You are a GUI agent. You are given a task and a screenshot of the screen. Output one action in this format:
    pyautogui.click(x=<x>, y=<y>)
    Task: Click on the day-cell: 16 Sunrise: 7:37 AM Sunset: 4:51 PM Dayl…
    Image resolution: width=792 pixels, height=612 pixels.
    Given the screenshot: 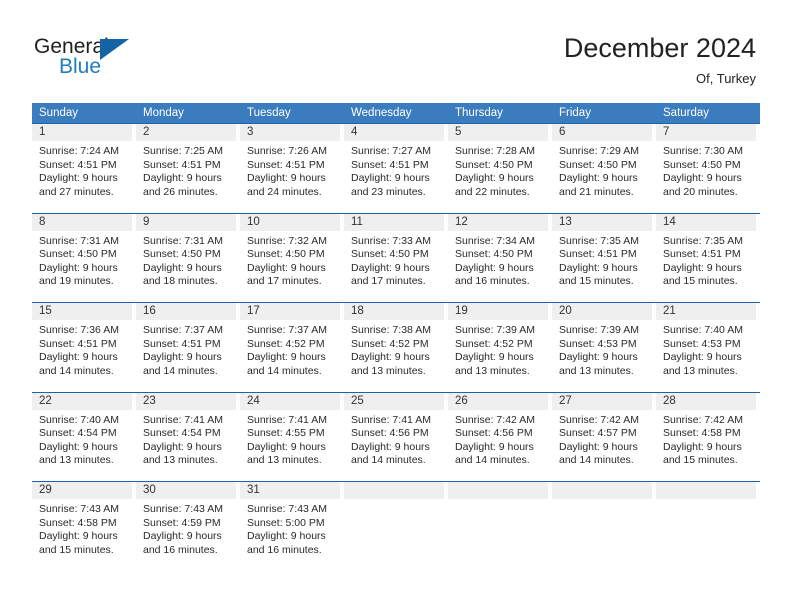 What is the action you would take?
    pyautogui.click(x=188, y=347)
    